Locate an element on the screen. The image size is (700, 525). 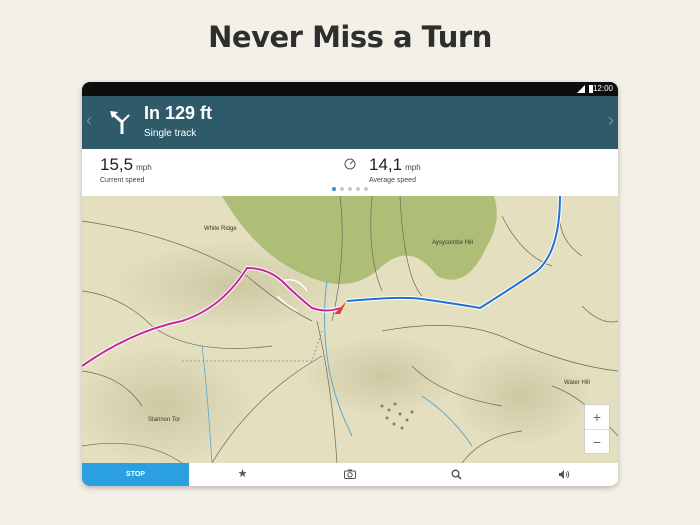
next-instruction-icon: › is located at coordinates (611, 120).